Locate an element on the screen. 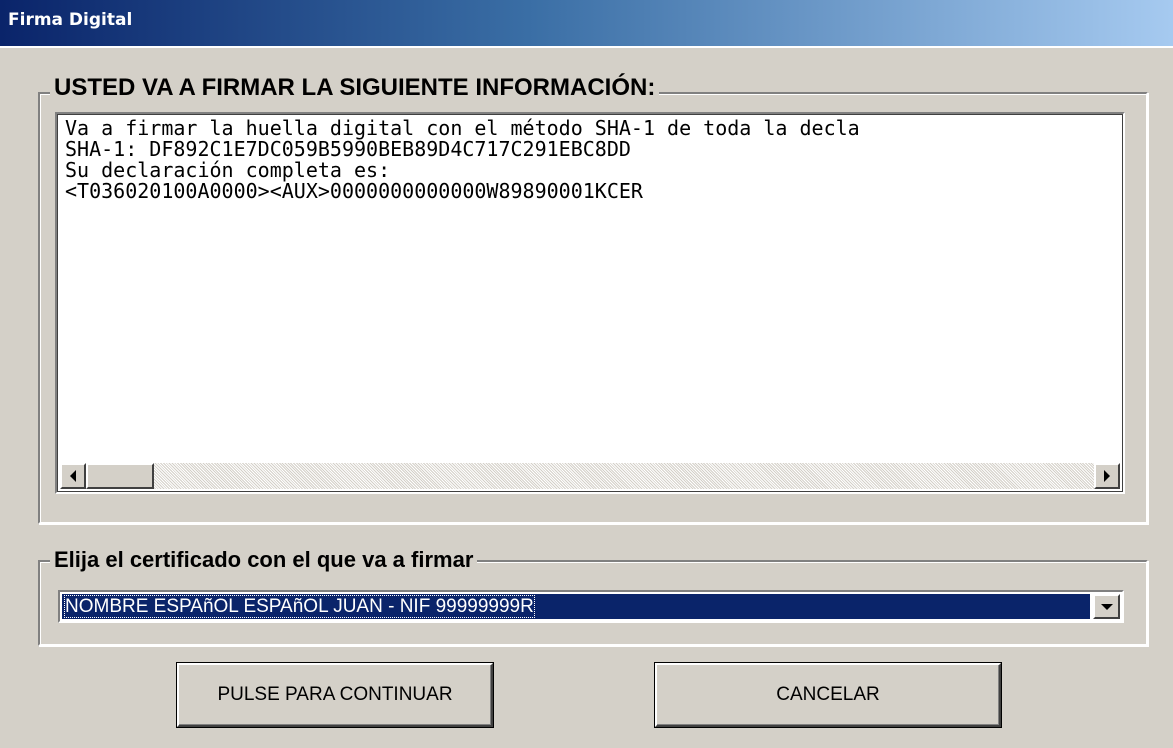  title-bar-divider is located at coordinates (586, 47).